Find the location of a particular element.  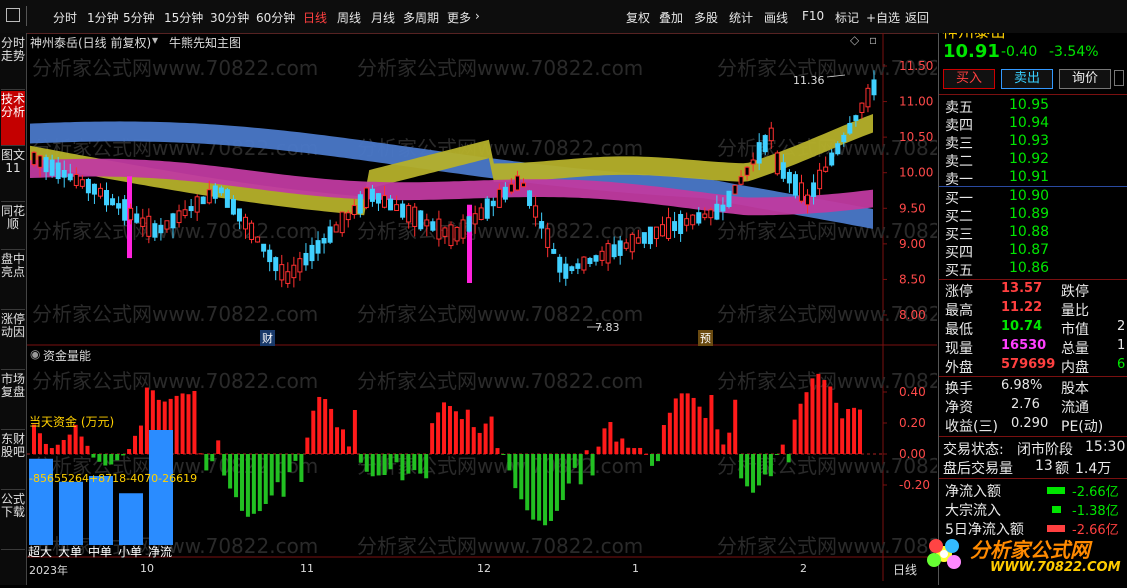

after-hours-amount: 1.4万 is located at coordinates (1093, 469).